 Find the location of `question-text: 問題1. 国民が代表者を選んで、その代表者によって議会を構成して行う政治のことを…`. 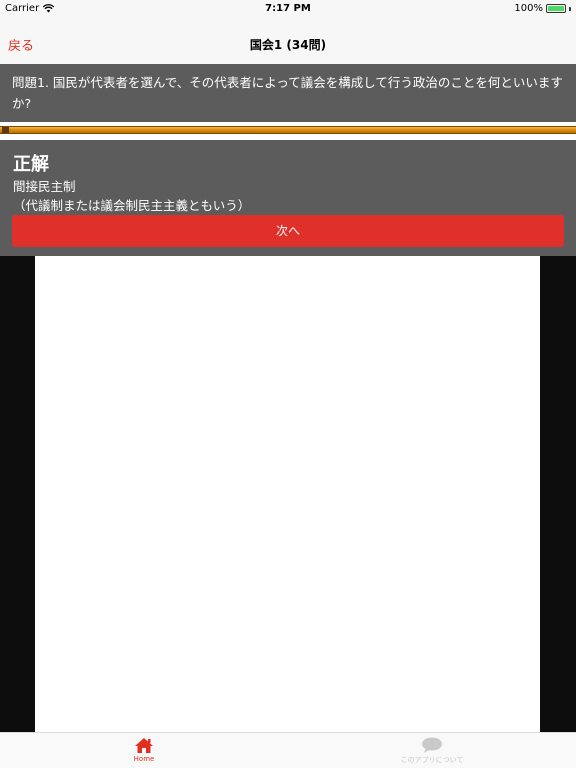

question-text: 問題1. 国民が代表者を選んで、その代表者によって議会を構成して行う政治のことを… is located at coordinates (287, 93).